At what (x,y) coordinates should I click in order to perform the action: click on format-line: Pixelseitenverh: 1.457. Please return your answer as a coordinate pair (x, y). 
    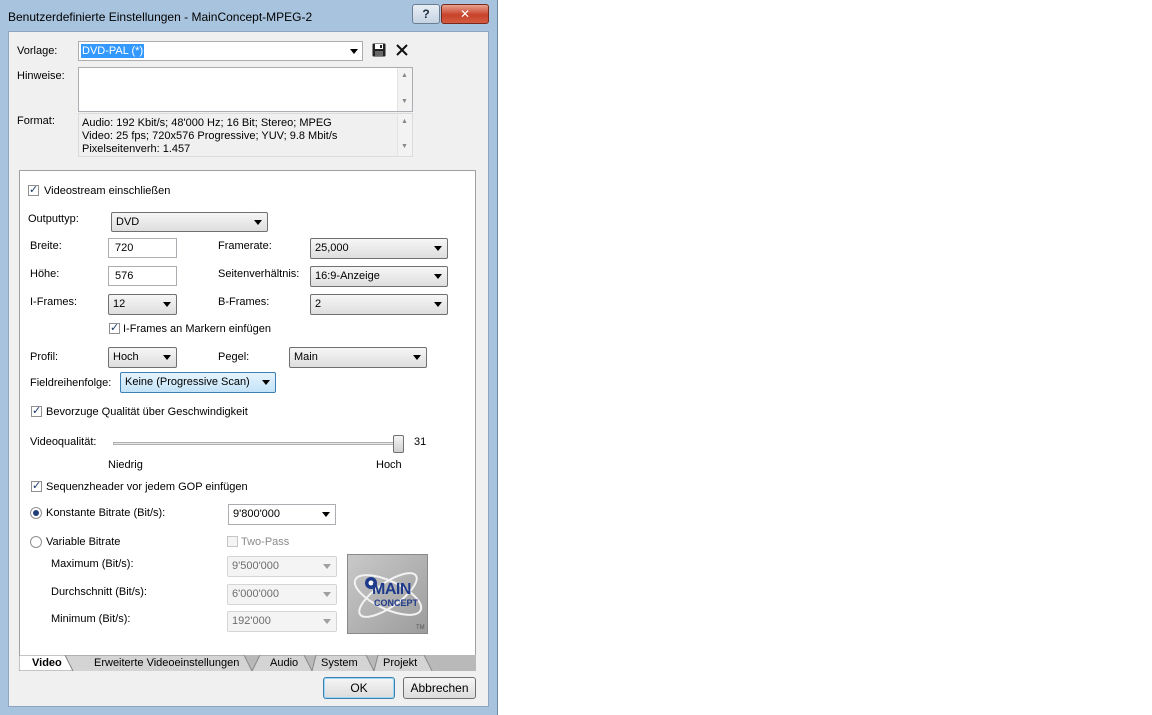
    Looking at the image, I should click on (136, 149).